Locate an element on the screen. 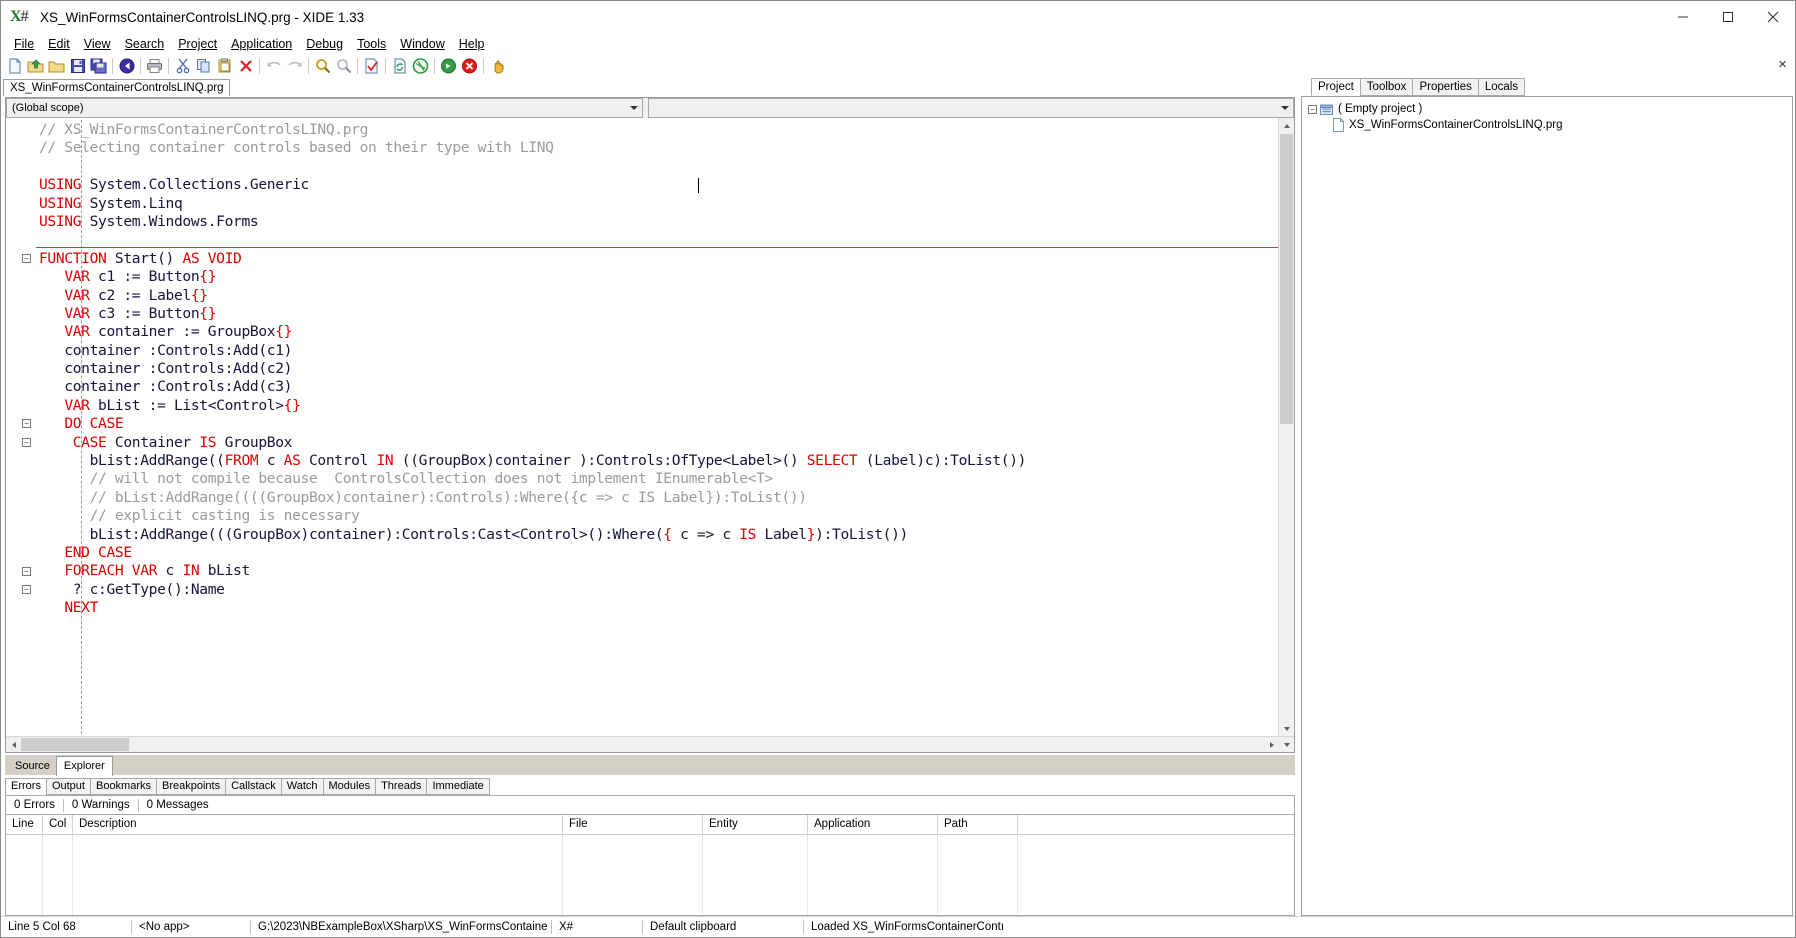  dock-tab-threads: Threads is located at coordinates (401, 786).